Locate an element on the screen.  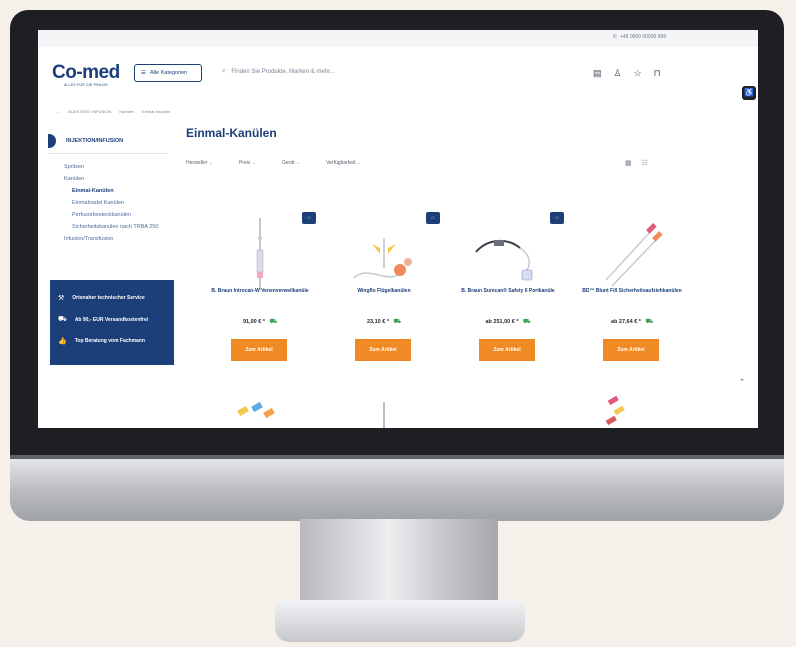
logo-tagline: ALLES FÜR DIE PRAXIS is located at coordinates (86, 85).